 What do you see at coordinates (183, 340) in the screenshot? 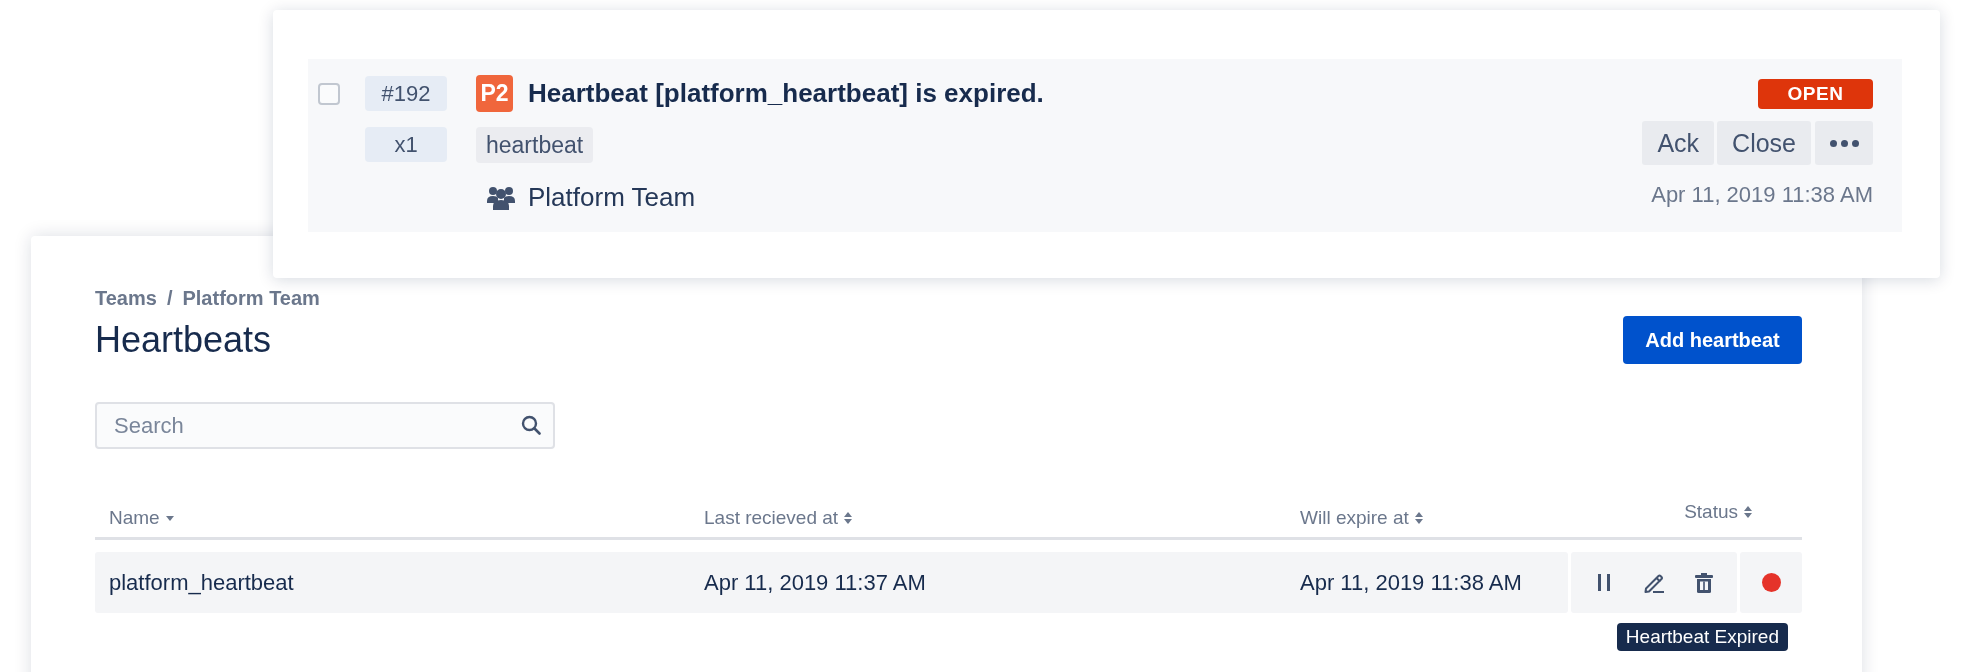
I see `page-title: Heartbeats` at bounding box center [183, 340].